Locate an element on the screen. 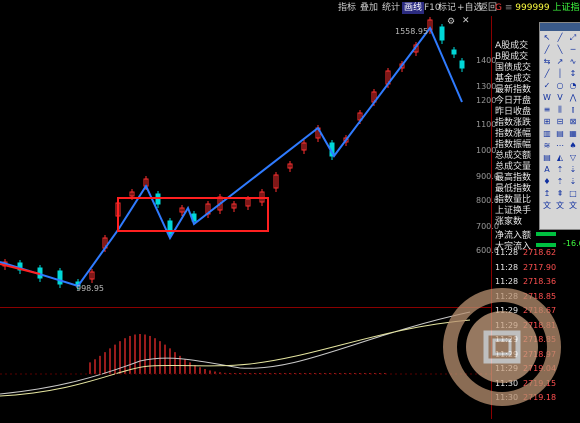  draw-tool-icon: ⊟ is located at coordinates (560, 121).